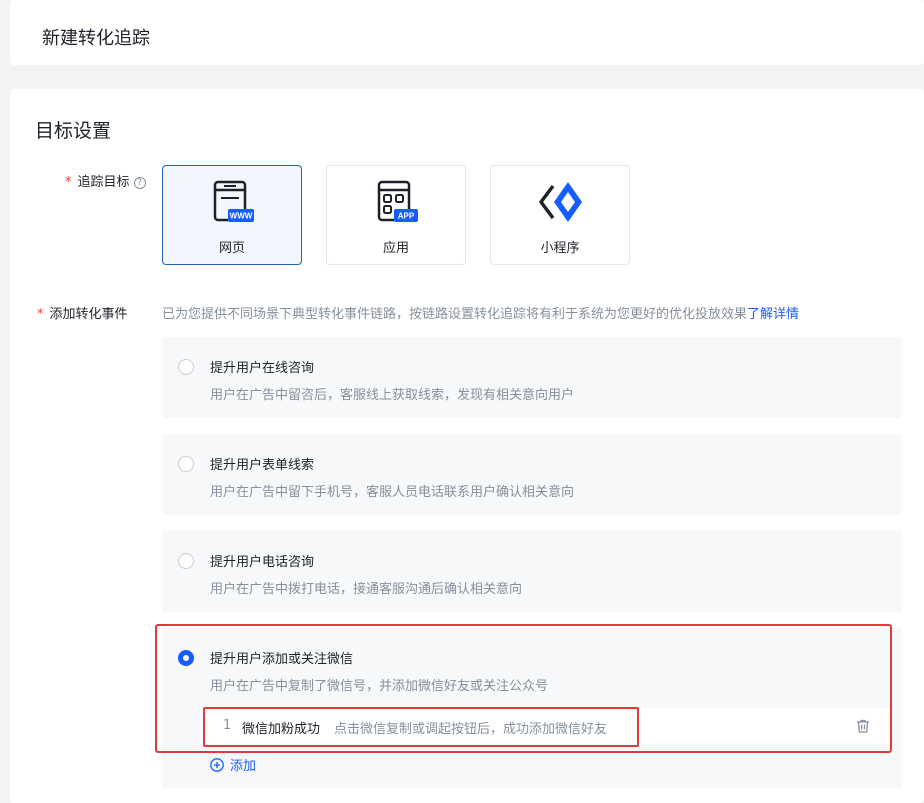  What do you see at coordinates (379, 686) in the screenshot?
I see `event-description: 用户在广告中复制了微信号，并添加微信好友或关注公众号` at bounding box center [379, 686].